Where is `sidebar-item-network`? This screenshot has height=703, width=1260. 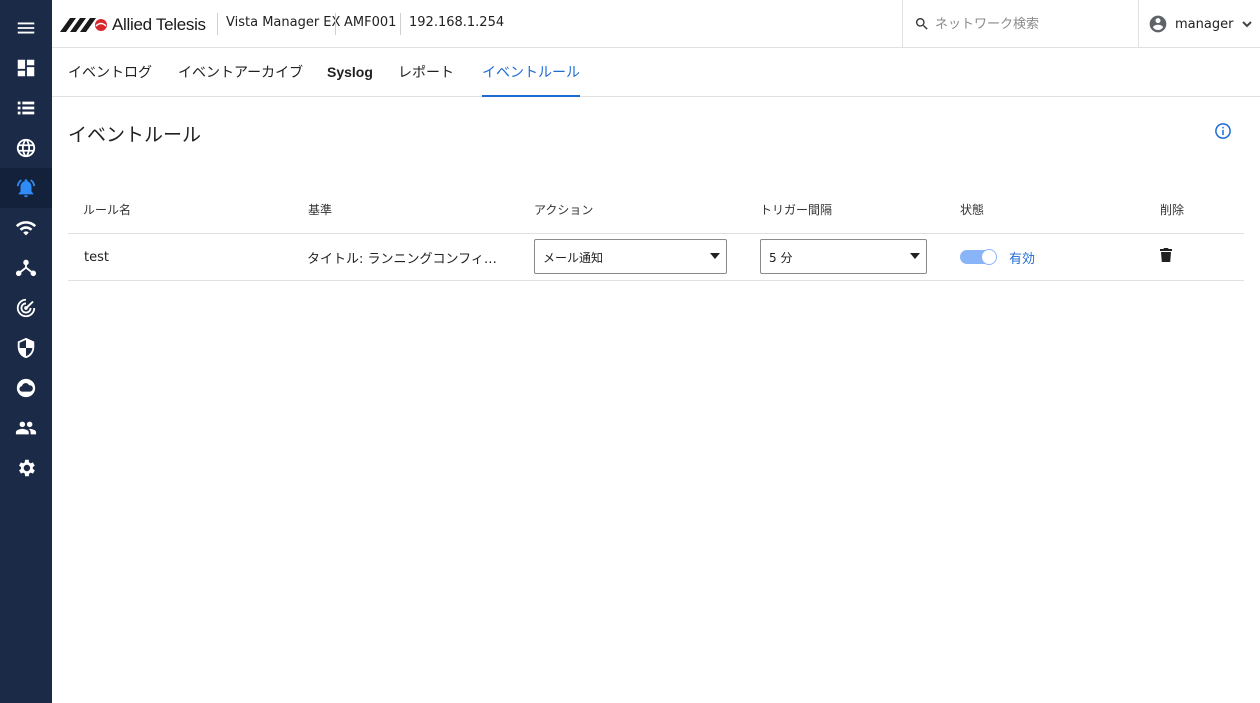
sidebar-item-network is located at coordinates (26, 148).